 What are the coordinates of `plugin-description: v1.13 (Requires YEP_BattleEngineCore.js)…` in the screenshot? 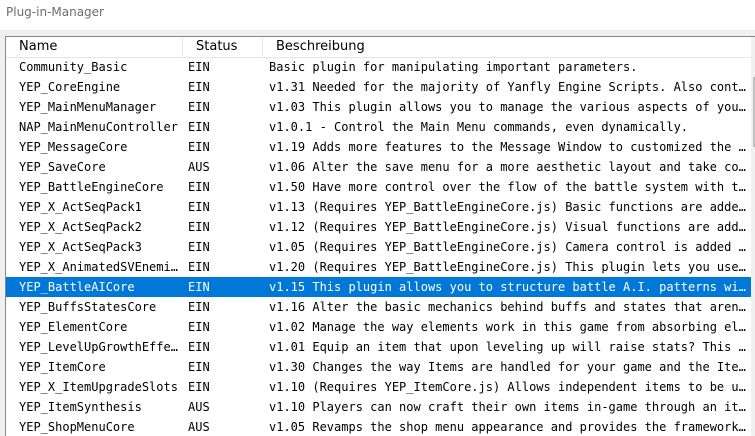 It's located at (508, 207).